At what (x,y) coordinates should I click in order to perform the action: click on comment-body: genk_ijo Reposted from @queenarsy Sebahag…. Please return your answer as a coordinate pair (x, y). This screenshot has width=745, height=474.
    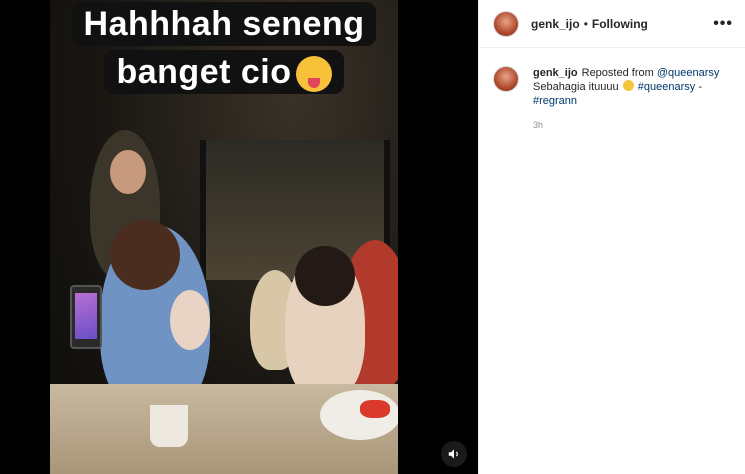
    Looking at the image, I should click on (626, 99).